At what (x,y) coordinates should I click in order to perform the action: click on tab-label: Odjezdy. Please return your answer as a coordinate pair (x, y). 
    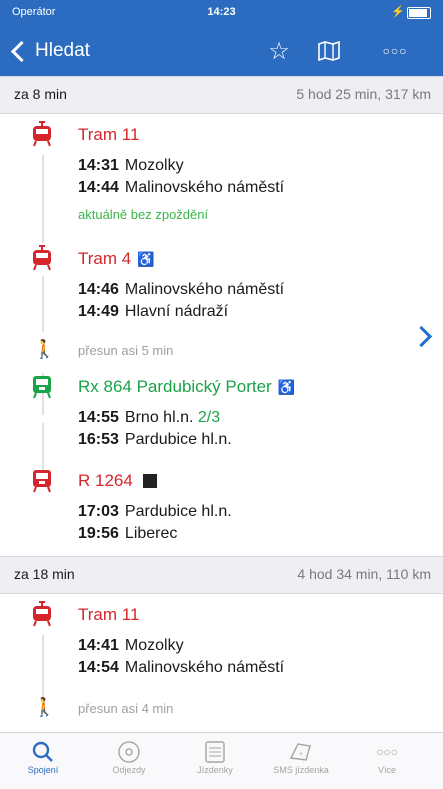
    Looking at the image, I should click on (129, 770).